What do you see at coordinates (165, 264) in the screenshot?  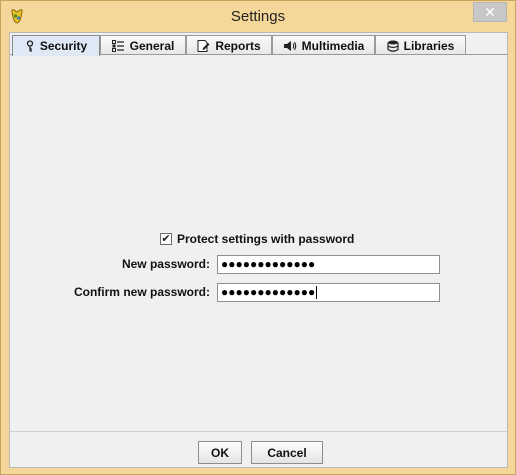 I see `new-password-label: New password:` at bounding box center [165, 264].